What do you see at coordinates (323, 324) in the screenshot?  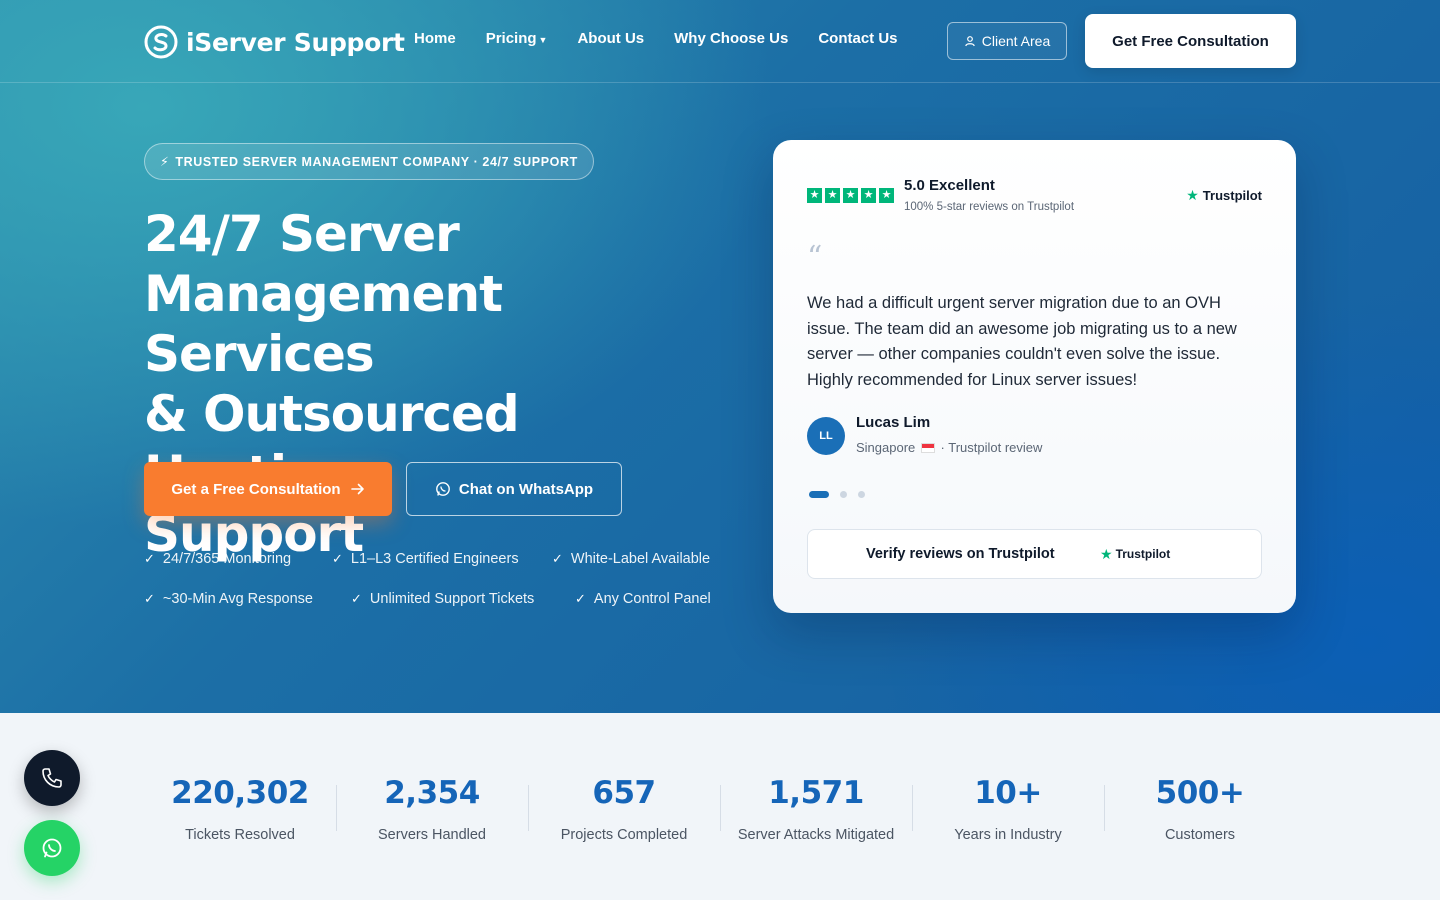 I see `headline-line-2: Management Services` at bounding box center [323, 324].